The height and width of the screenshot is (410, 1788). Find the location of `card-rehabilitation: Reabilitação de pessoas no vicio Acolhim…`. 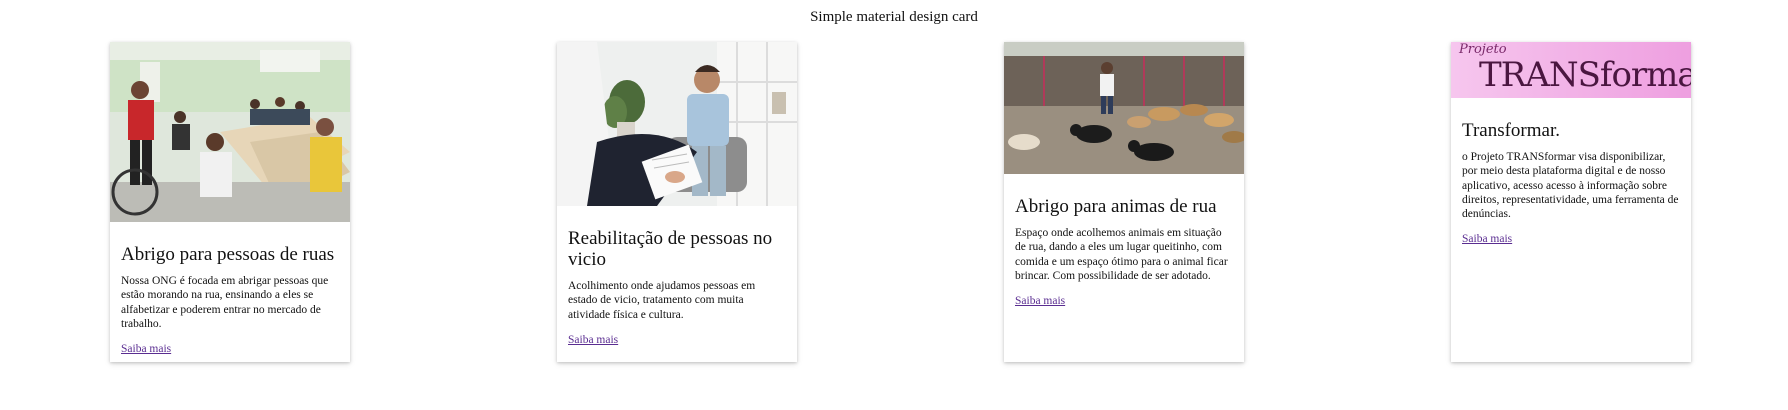

card-rehabilitation: Reabilitação de pessoas no vicio Acolhim… is located at coordinates (677, 202).